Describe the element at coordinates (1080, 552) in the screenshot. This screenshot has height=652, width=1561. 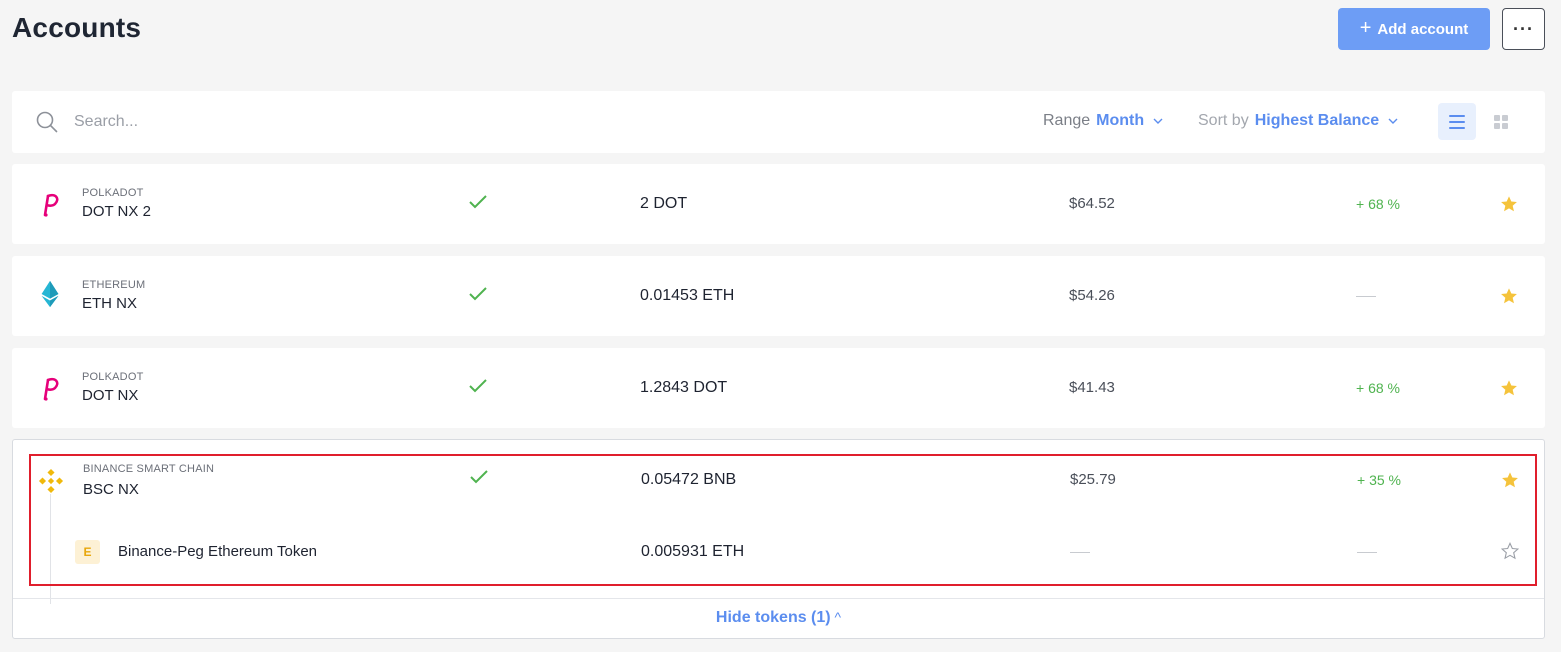
I see `fiat-empty-dash` at that location.